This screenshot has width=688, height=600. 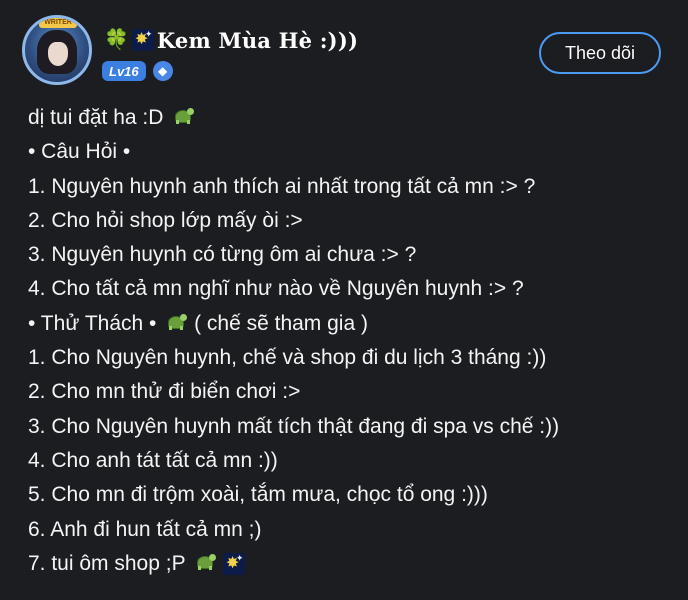 What do you see at coordinates (58, 23) in the screenshot?
I see `avatar-frame-label: WRITER` at bounding box center [58, 23].